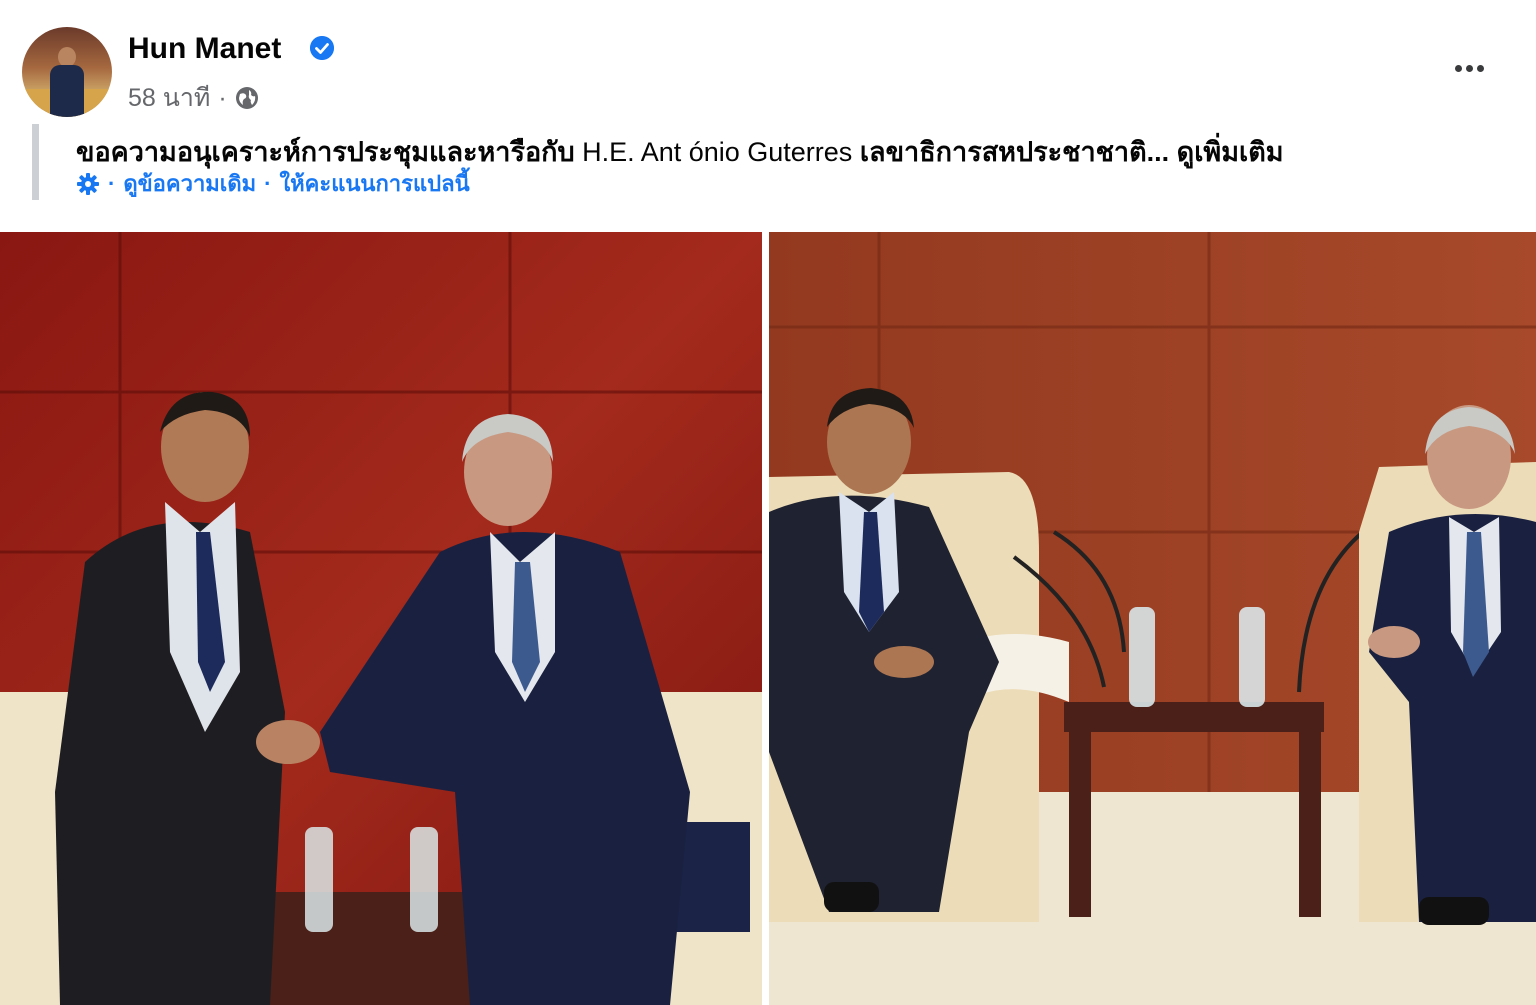  I want to click on avatar, so click(67, 72).